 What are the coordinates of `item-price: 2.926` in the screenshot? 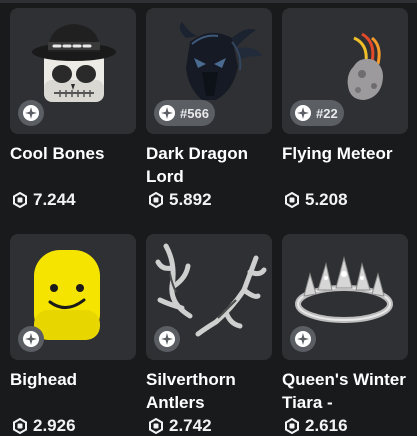 It's located at (44, 426).